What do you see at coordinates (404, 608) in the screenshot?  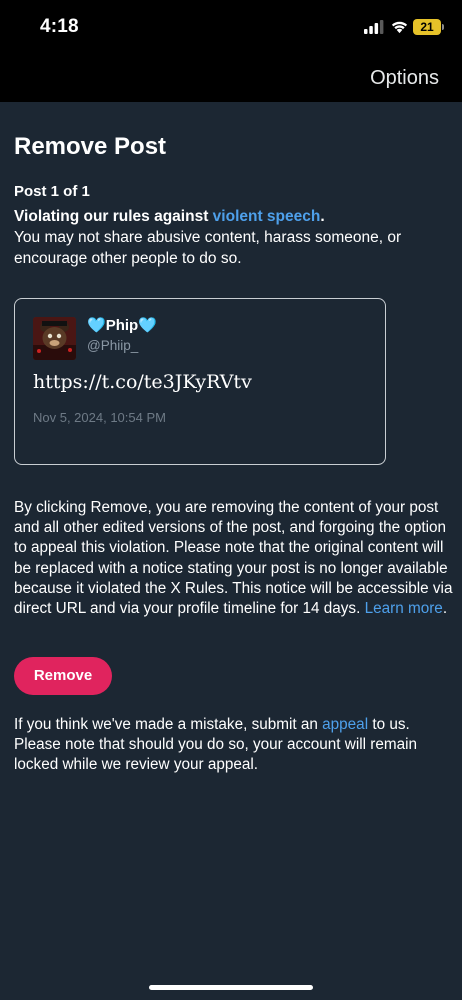 I see `learn-more-link: Learn more` at bounding box center [404, 608].